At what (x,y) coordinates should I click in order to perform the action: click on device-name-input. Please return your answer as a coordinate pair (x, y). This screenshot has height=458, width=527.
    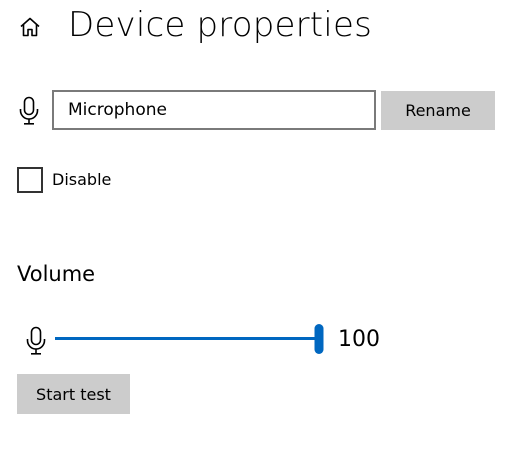
    Looking at the image, I should click on (214, 110).